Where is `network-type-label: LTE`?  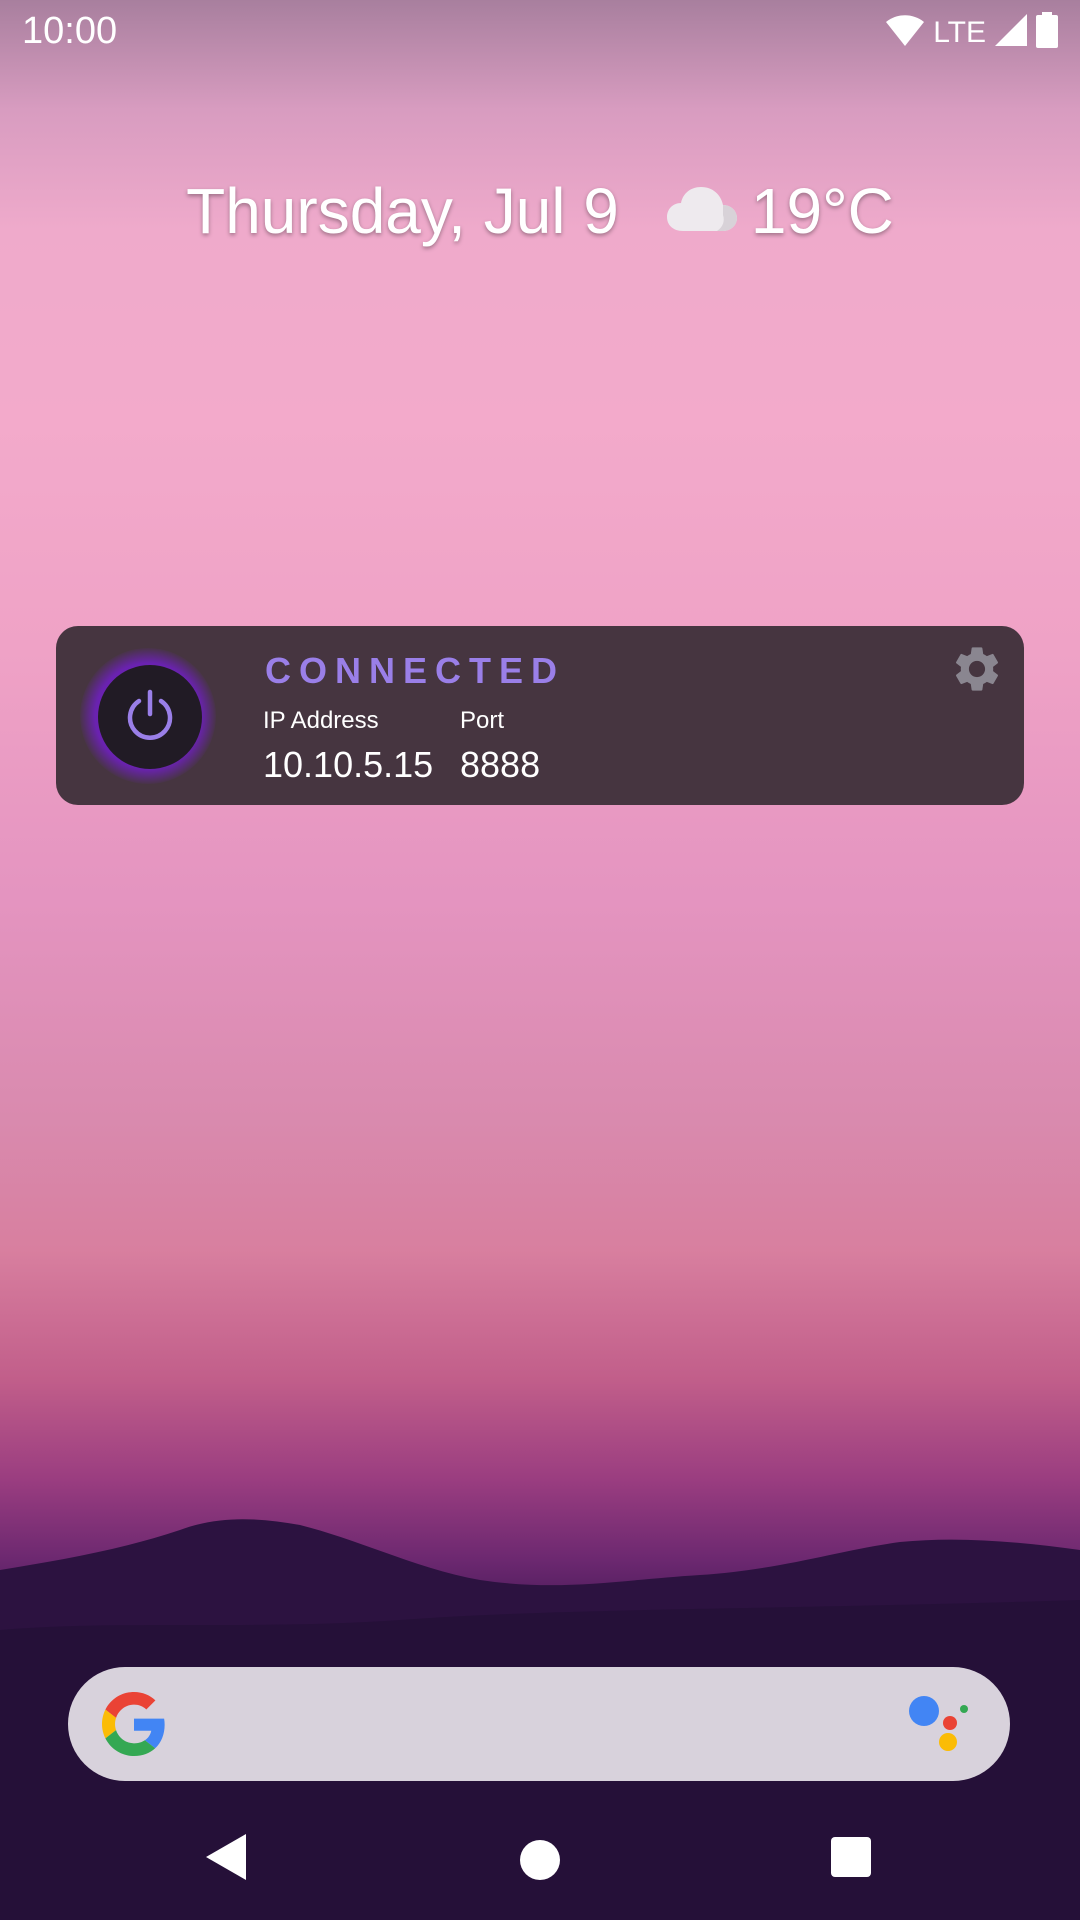 network-type-label: LTE is located at coordinates (959, 32).